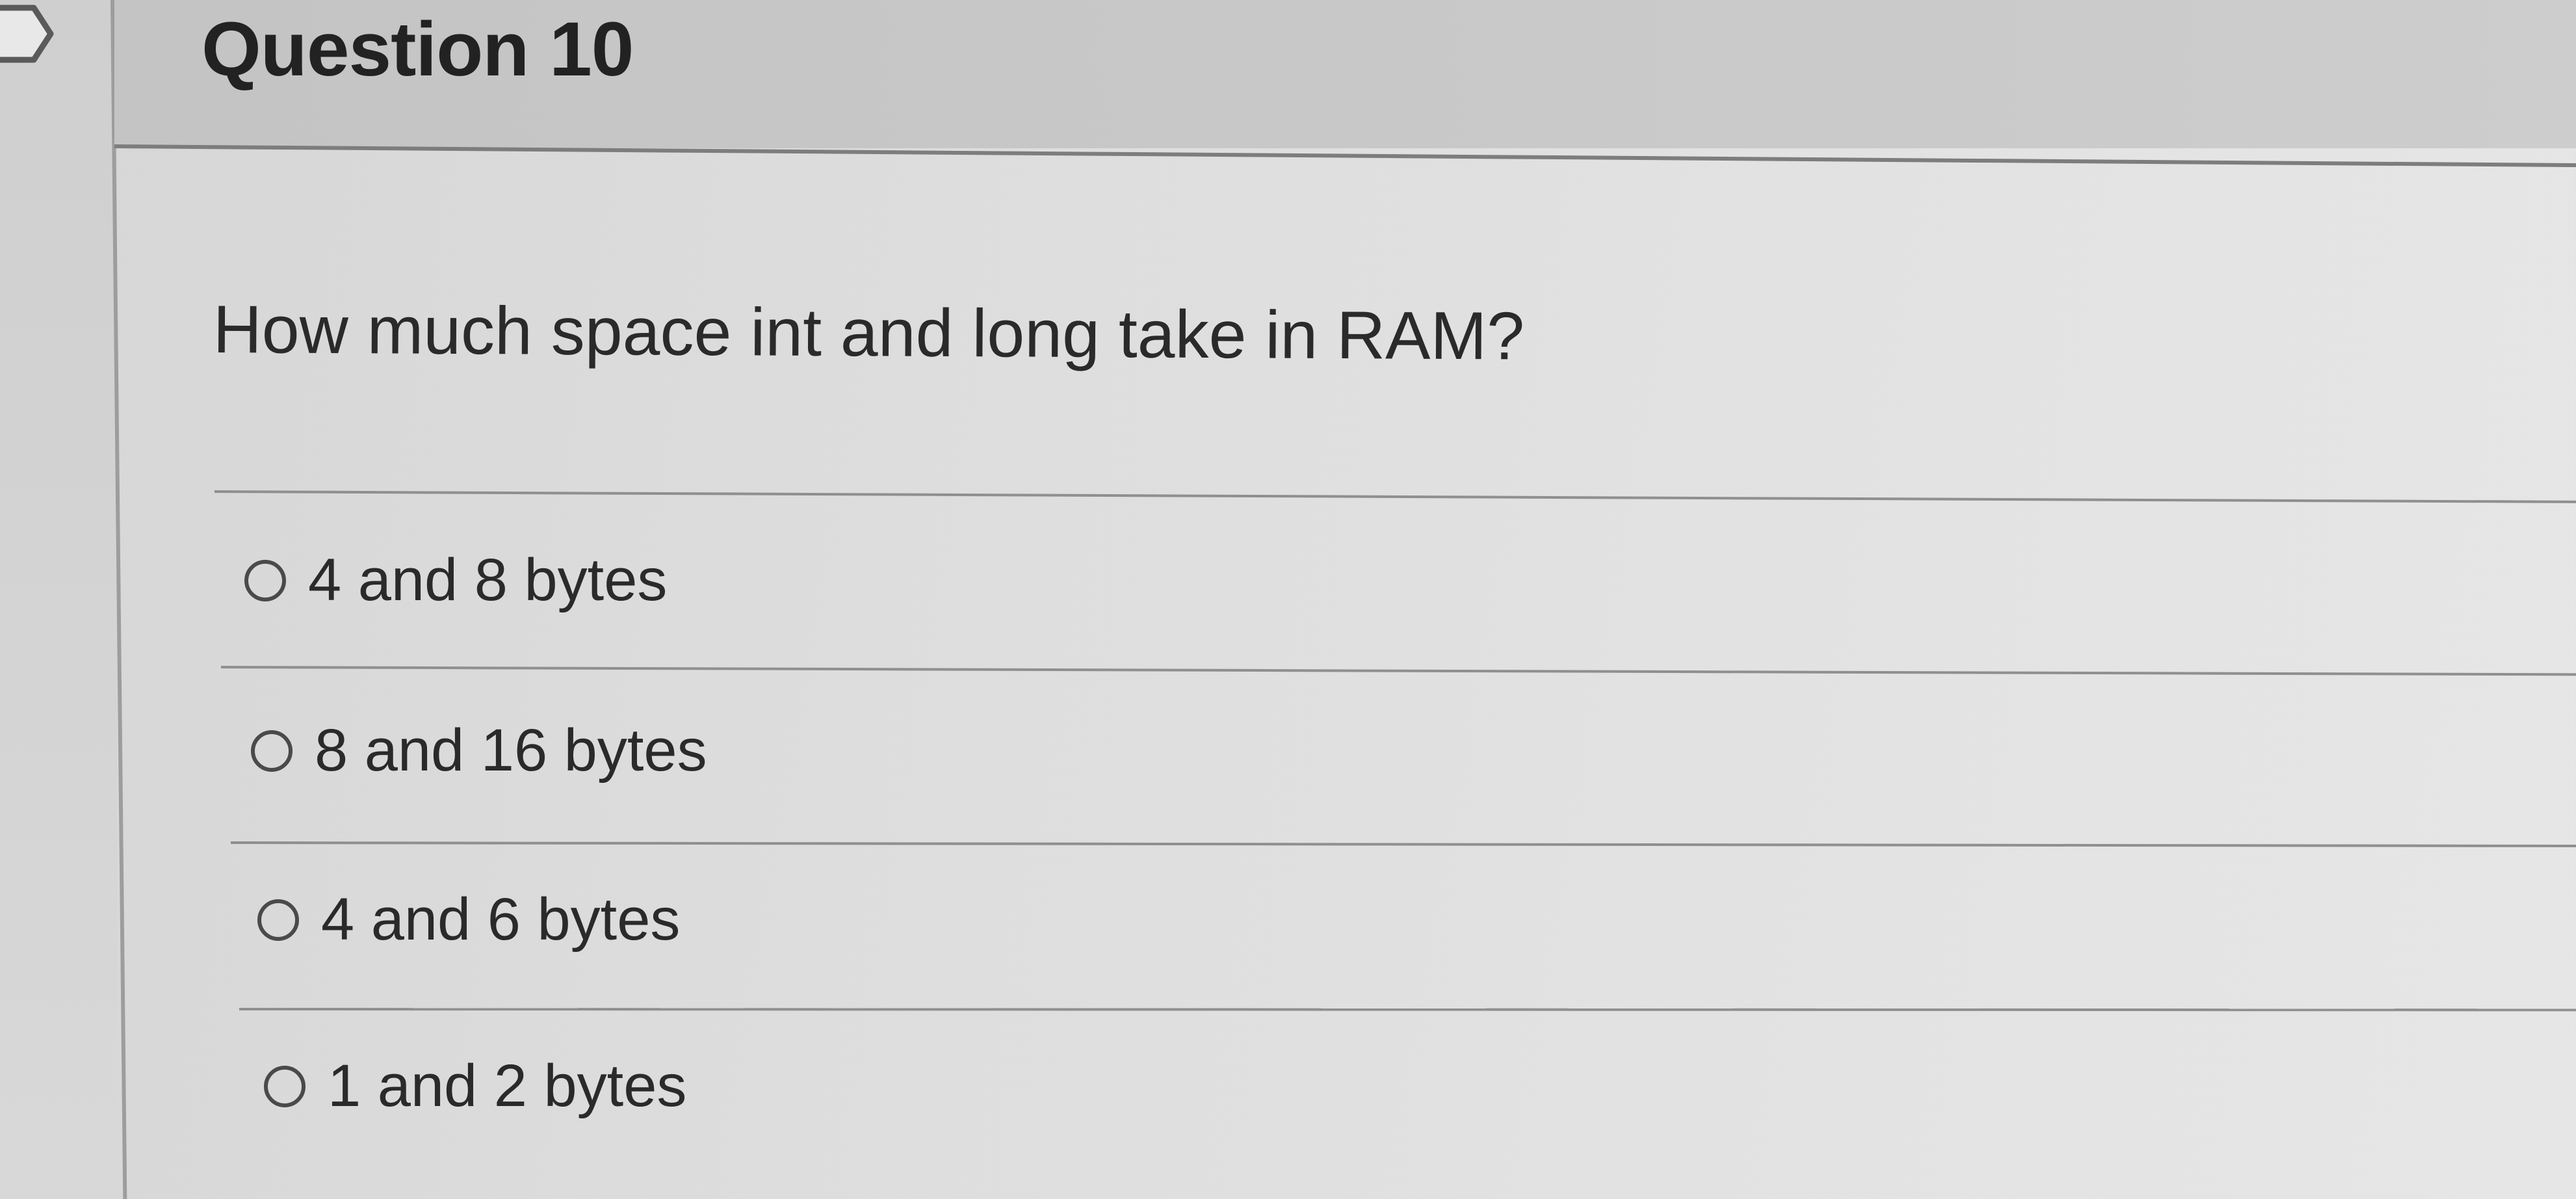 The height and width of the screenshot is (1199, 2576). What do you see at coordinates (869, 333) in the screenshot?
I see `question-text: How much space int and long take in RAM?` at bounding box center [869, 333].